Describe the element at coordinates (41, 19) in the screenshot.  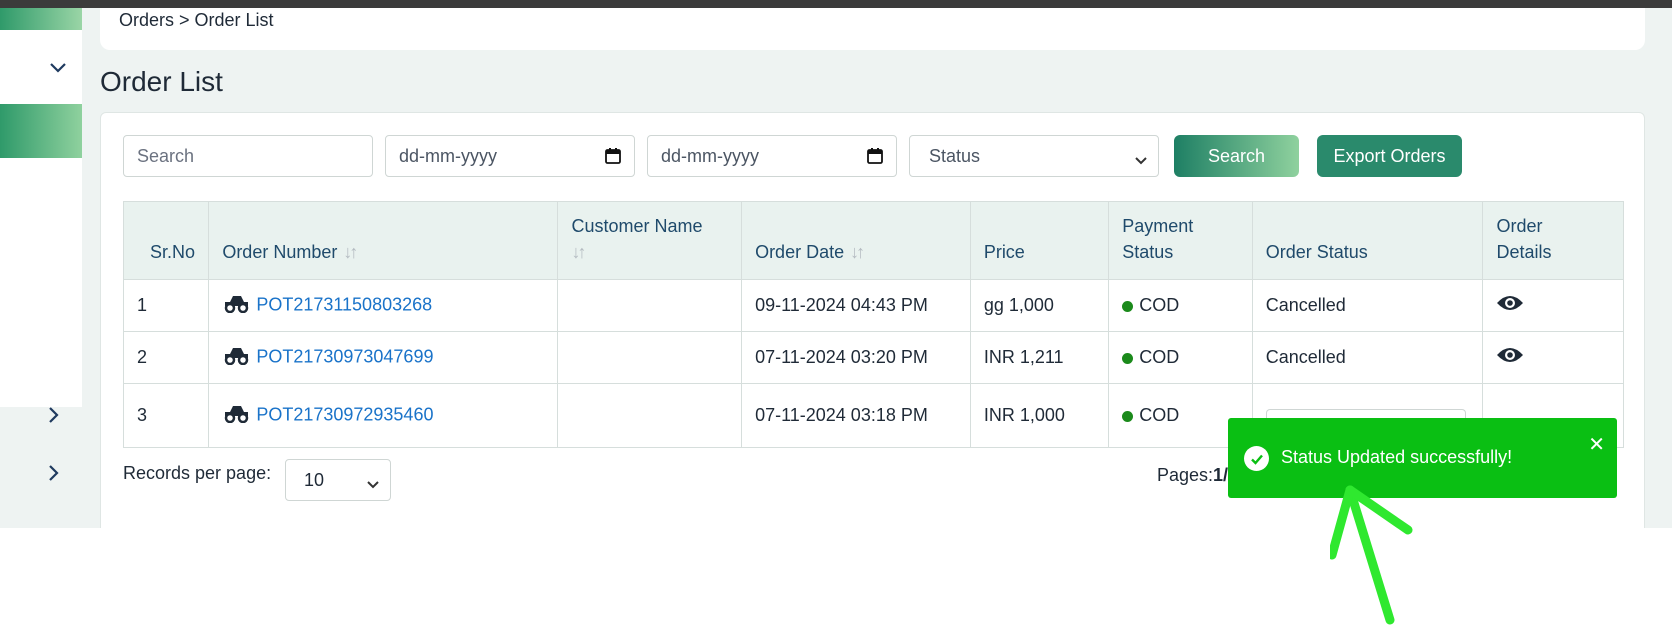
I see `sidebar-active-item-top` at that location.